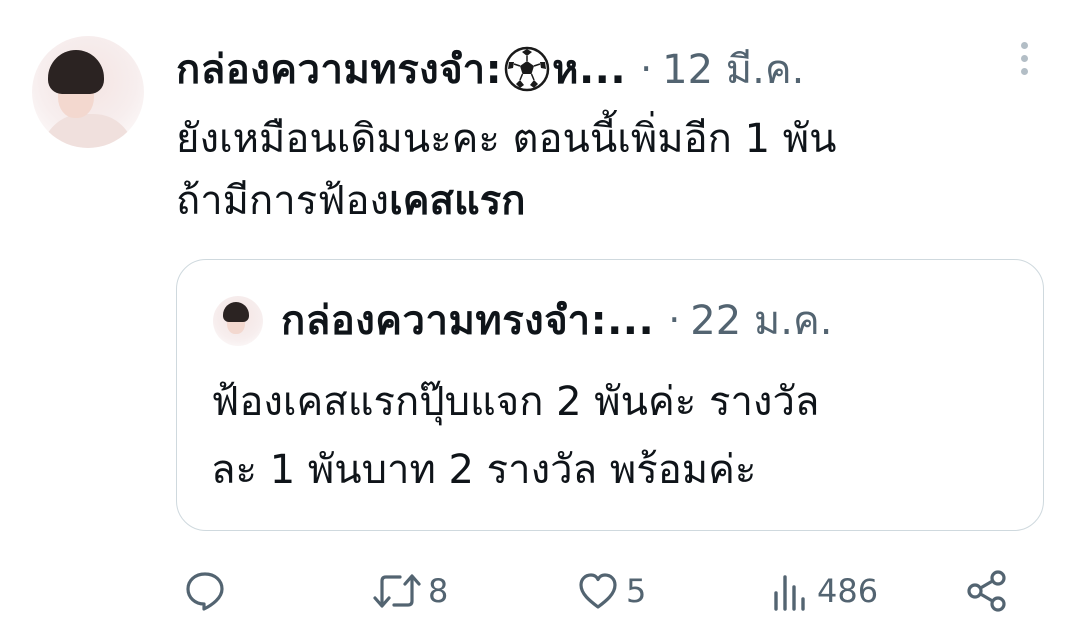 The width and height of the screenshot is (1079, 634). I want to click on like-button: 5, so click(611, 591).